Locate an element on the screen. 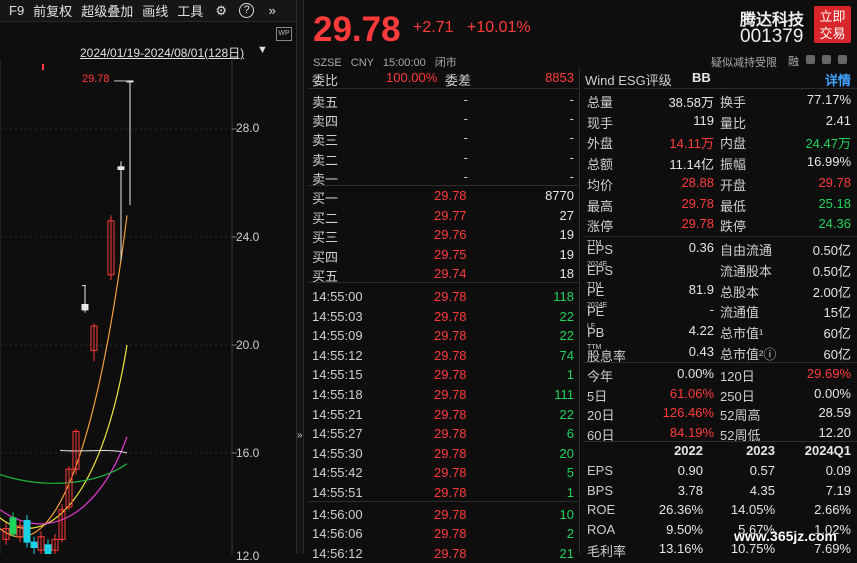 This screenshot has width=857, height=563. bid-price: 29.76 is located at coordinates (450, 235).